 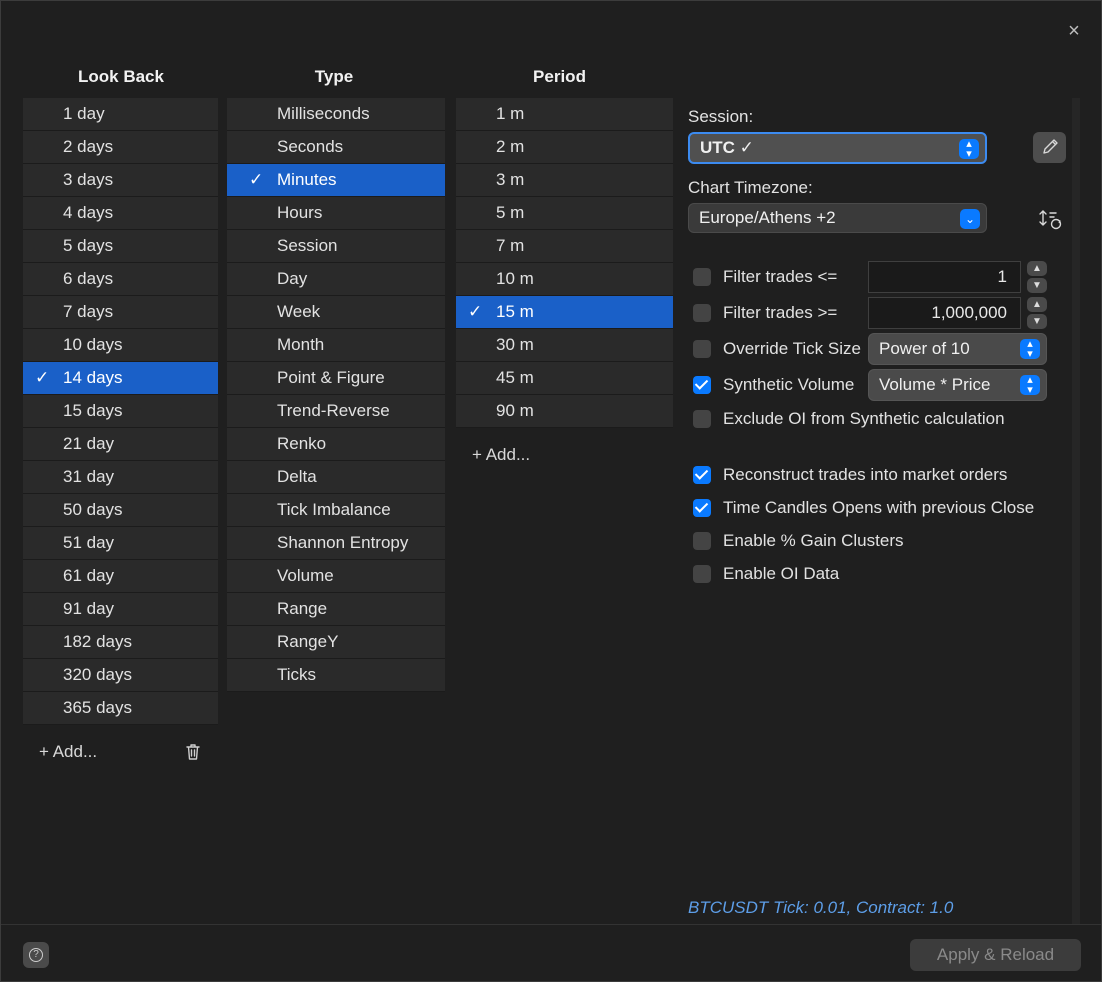 What do you see at coordinates (36, 955) in the screenshot?
I see `help-button: ?` at bounding box center [36, 955].